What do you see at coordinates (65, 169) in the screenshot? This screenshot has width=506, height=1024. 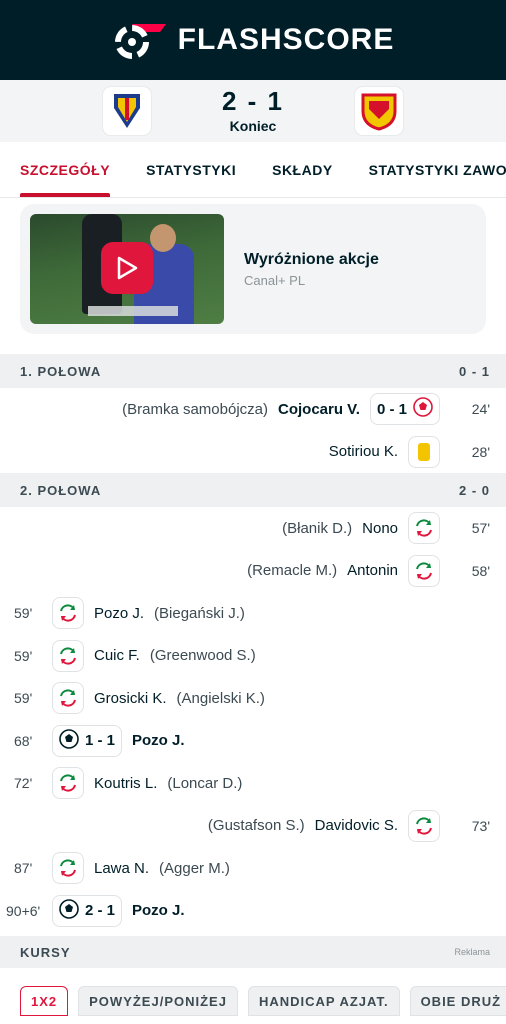 I see `tab-details: SZCZEGÓŁY` at bounding box center [65, 169].